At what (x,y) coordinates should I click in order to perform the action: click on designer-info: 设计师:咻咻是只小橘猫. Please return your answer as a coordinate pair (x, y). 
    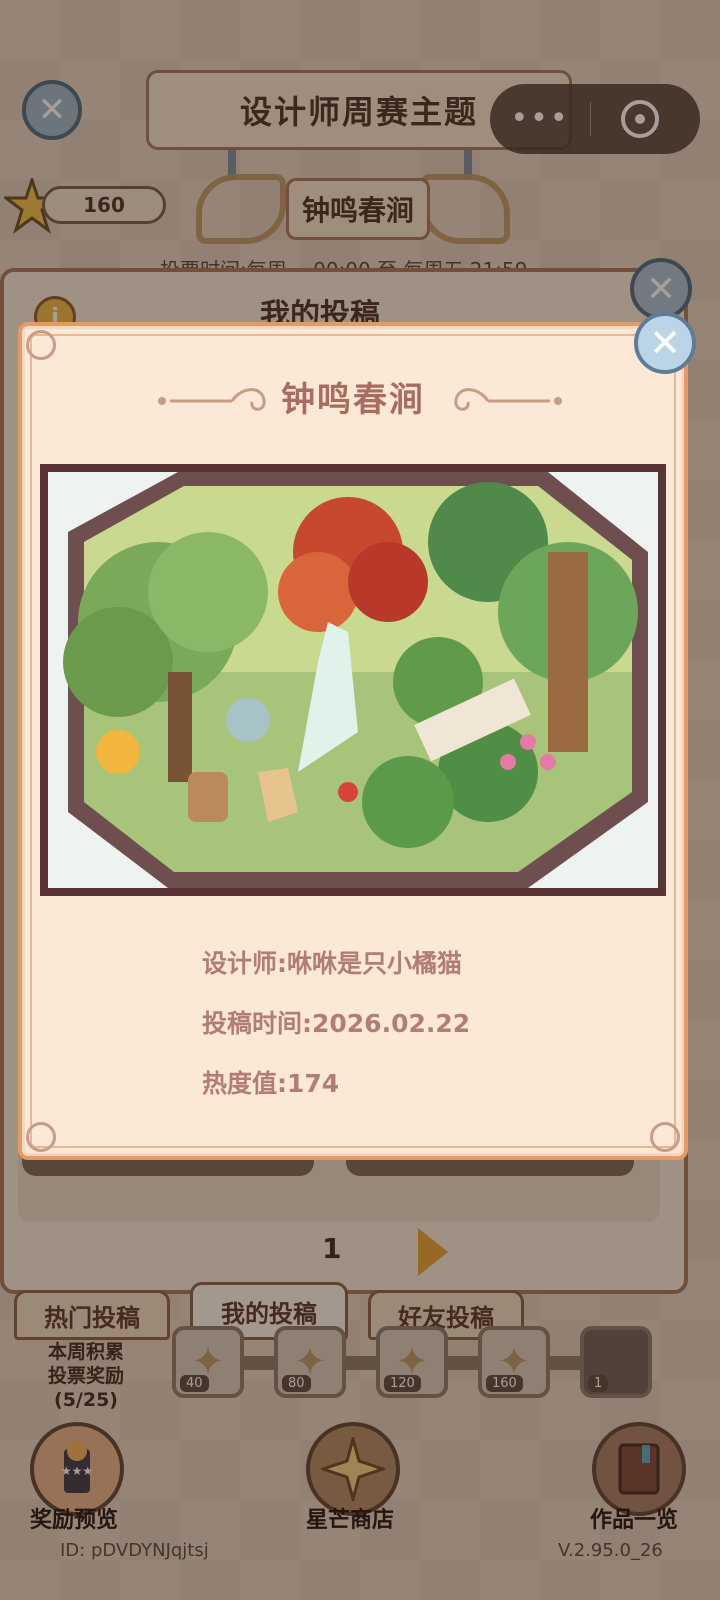
    Looking at the image, I should click on (332, 963).